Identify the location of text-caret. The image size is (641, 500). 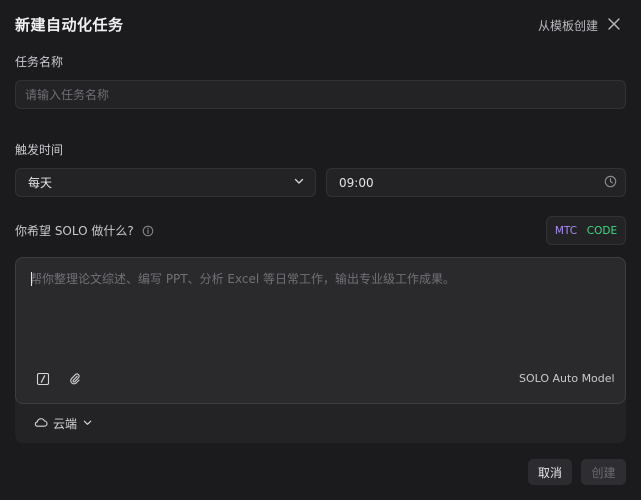
(31, 279).